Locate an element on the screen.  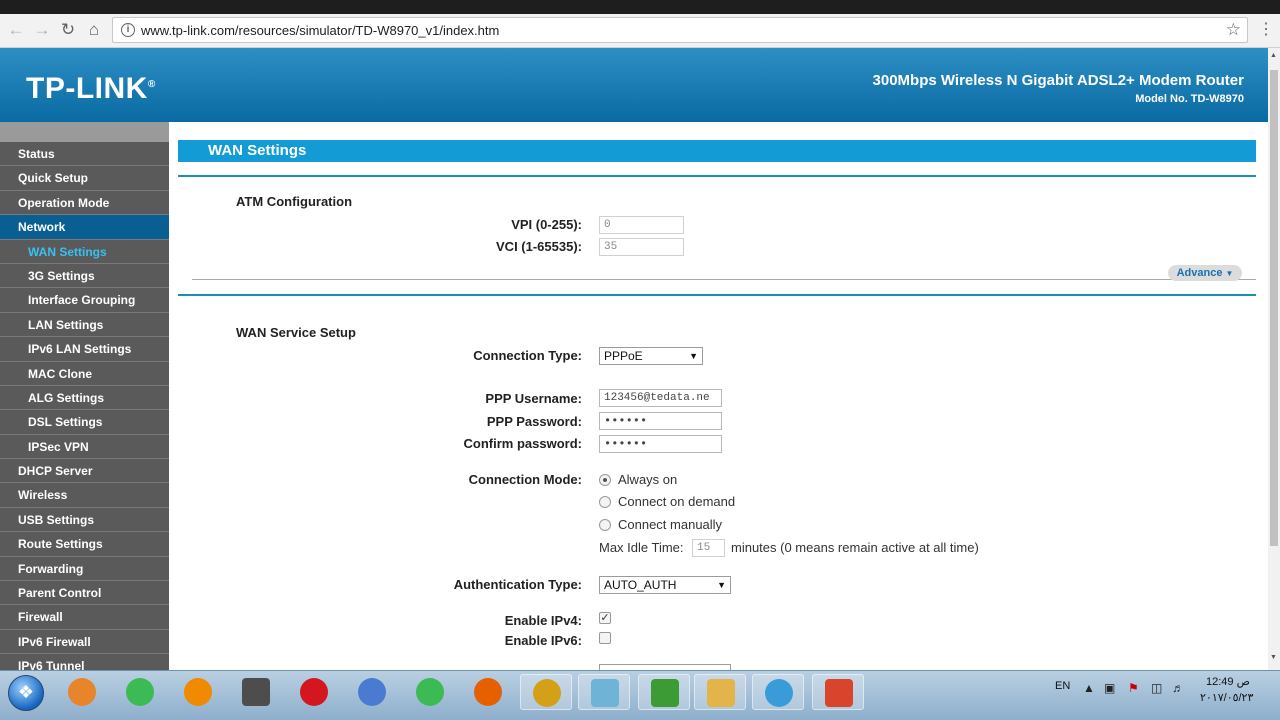
sublime-icon is located at coordinates (256, 692).